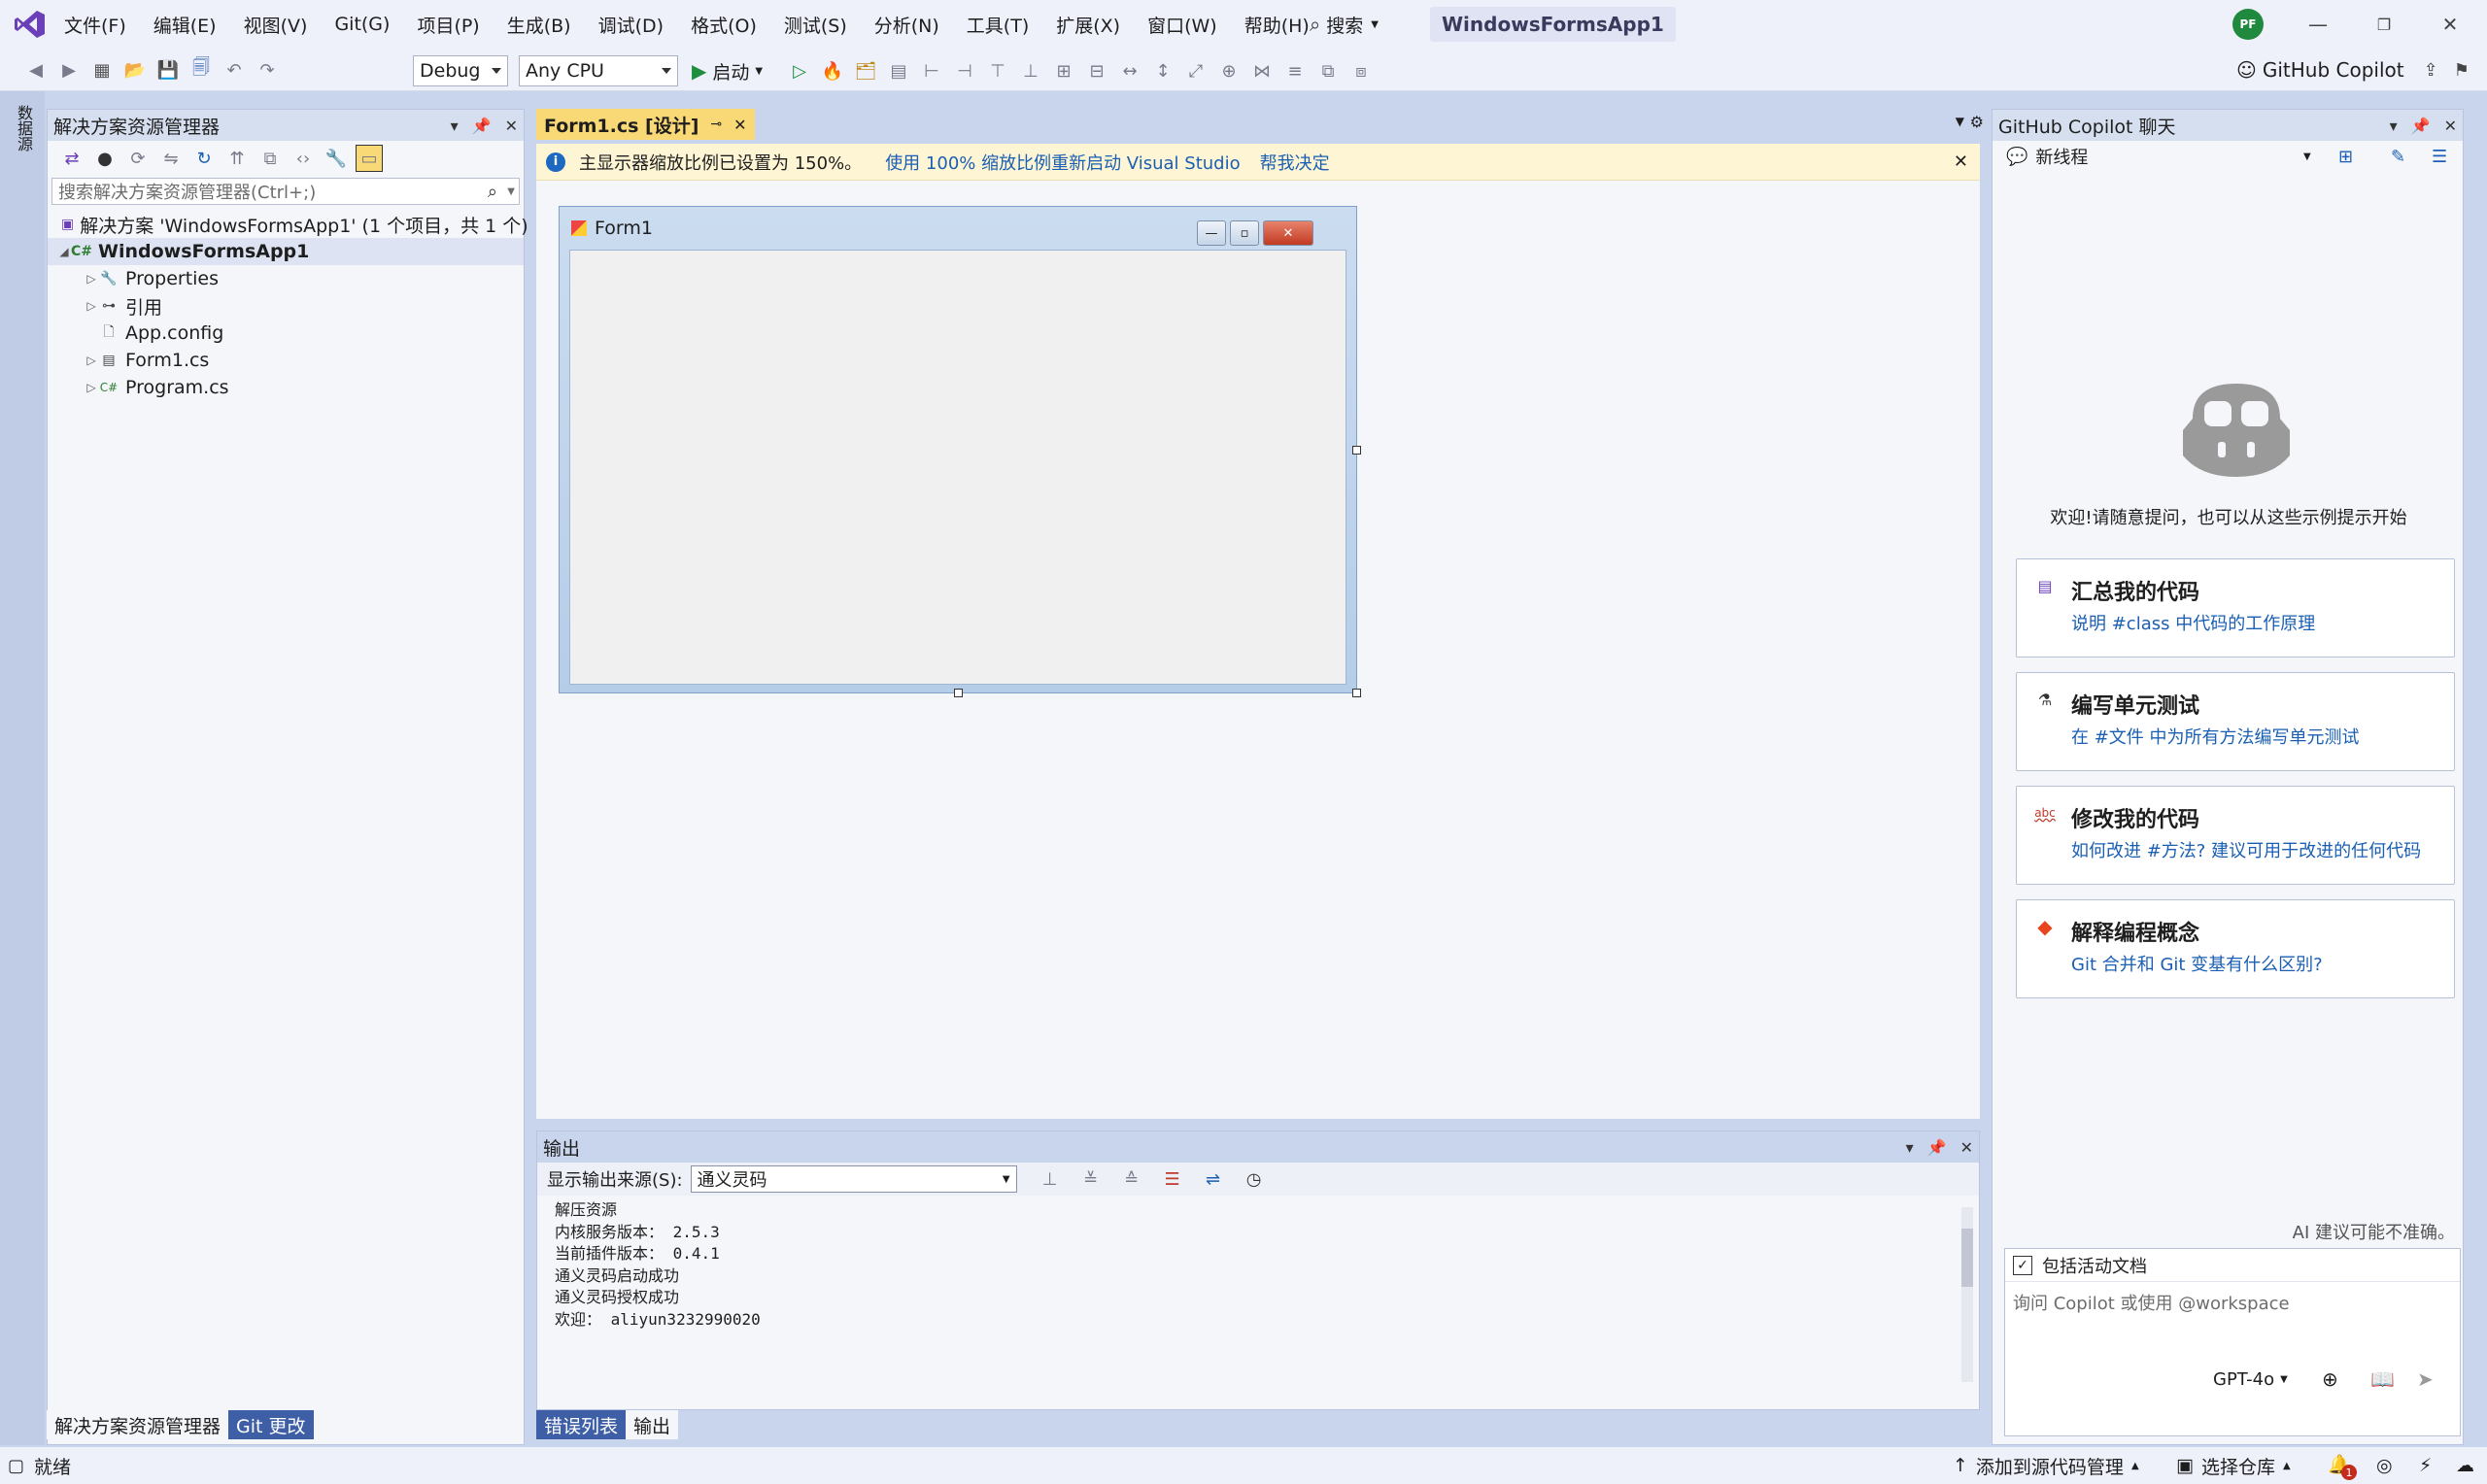  What do you see at coordinates (1361, 70) in the screenshot?
I see `send-back-icon: ⧈` at bounding box center [1361, 70].